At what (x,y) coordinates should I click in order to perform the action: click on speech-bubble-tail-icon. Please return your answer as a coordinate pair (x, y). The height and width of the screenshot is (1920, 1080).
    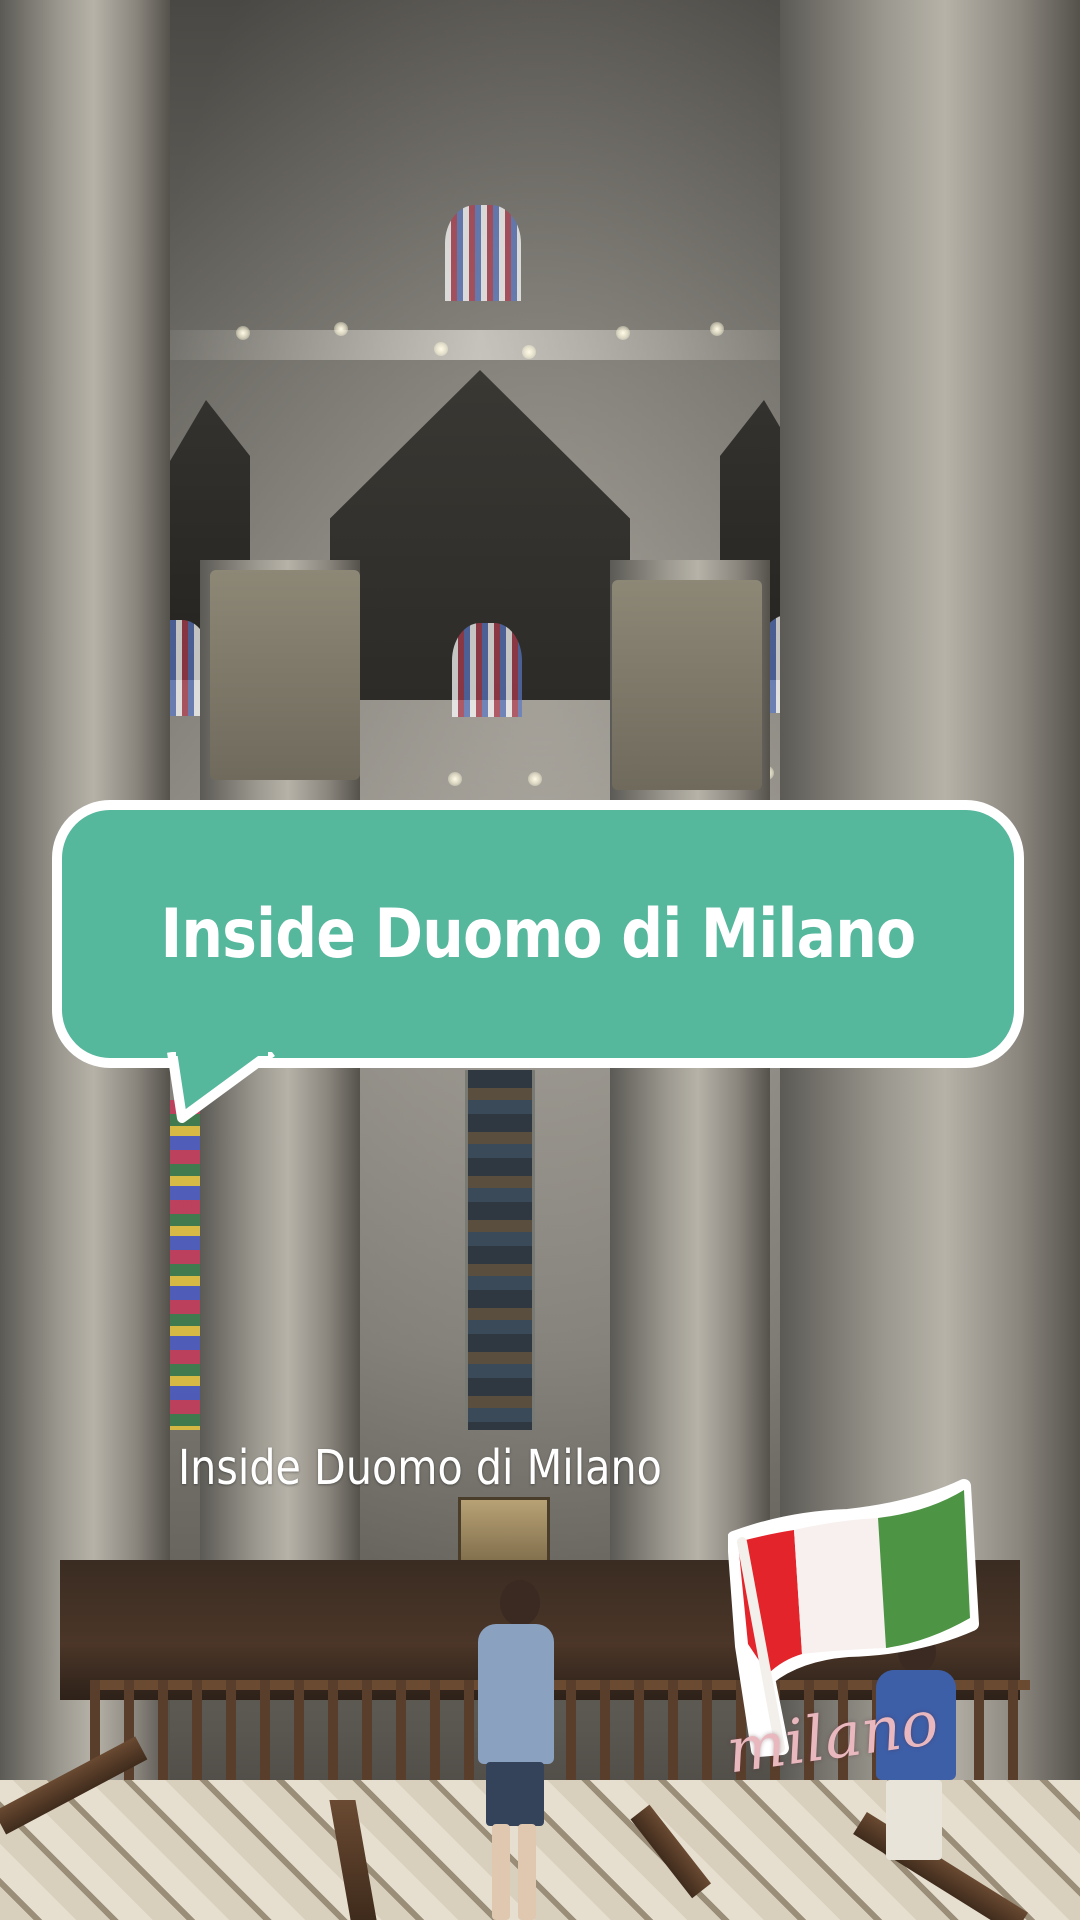
    Looking at the image, I should click on (221, 1087).